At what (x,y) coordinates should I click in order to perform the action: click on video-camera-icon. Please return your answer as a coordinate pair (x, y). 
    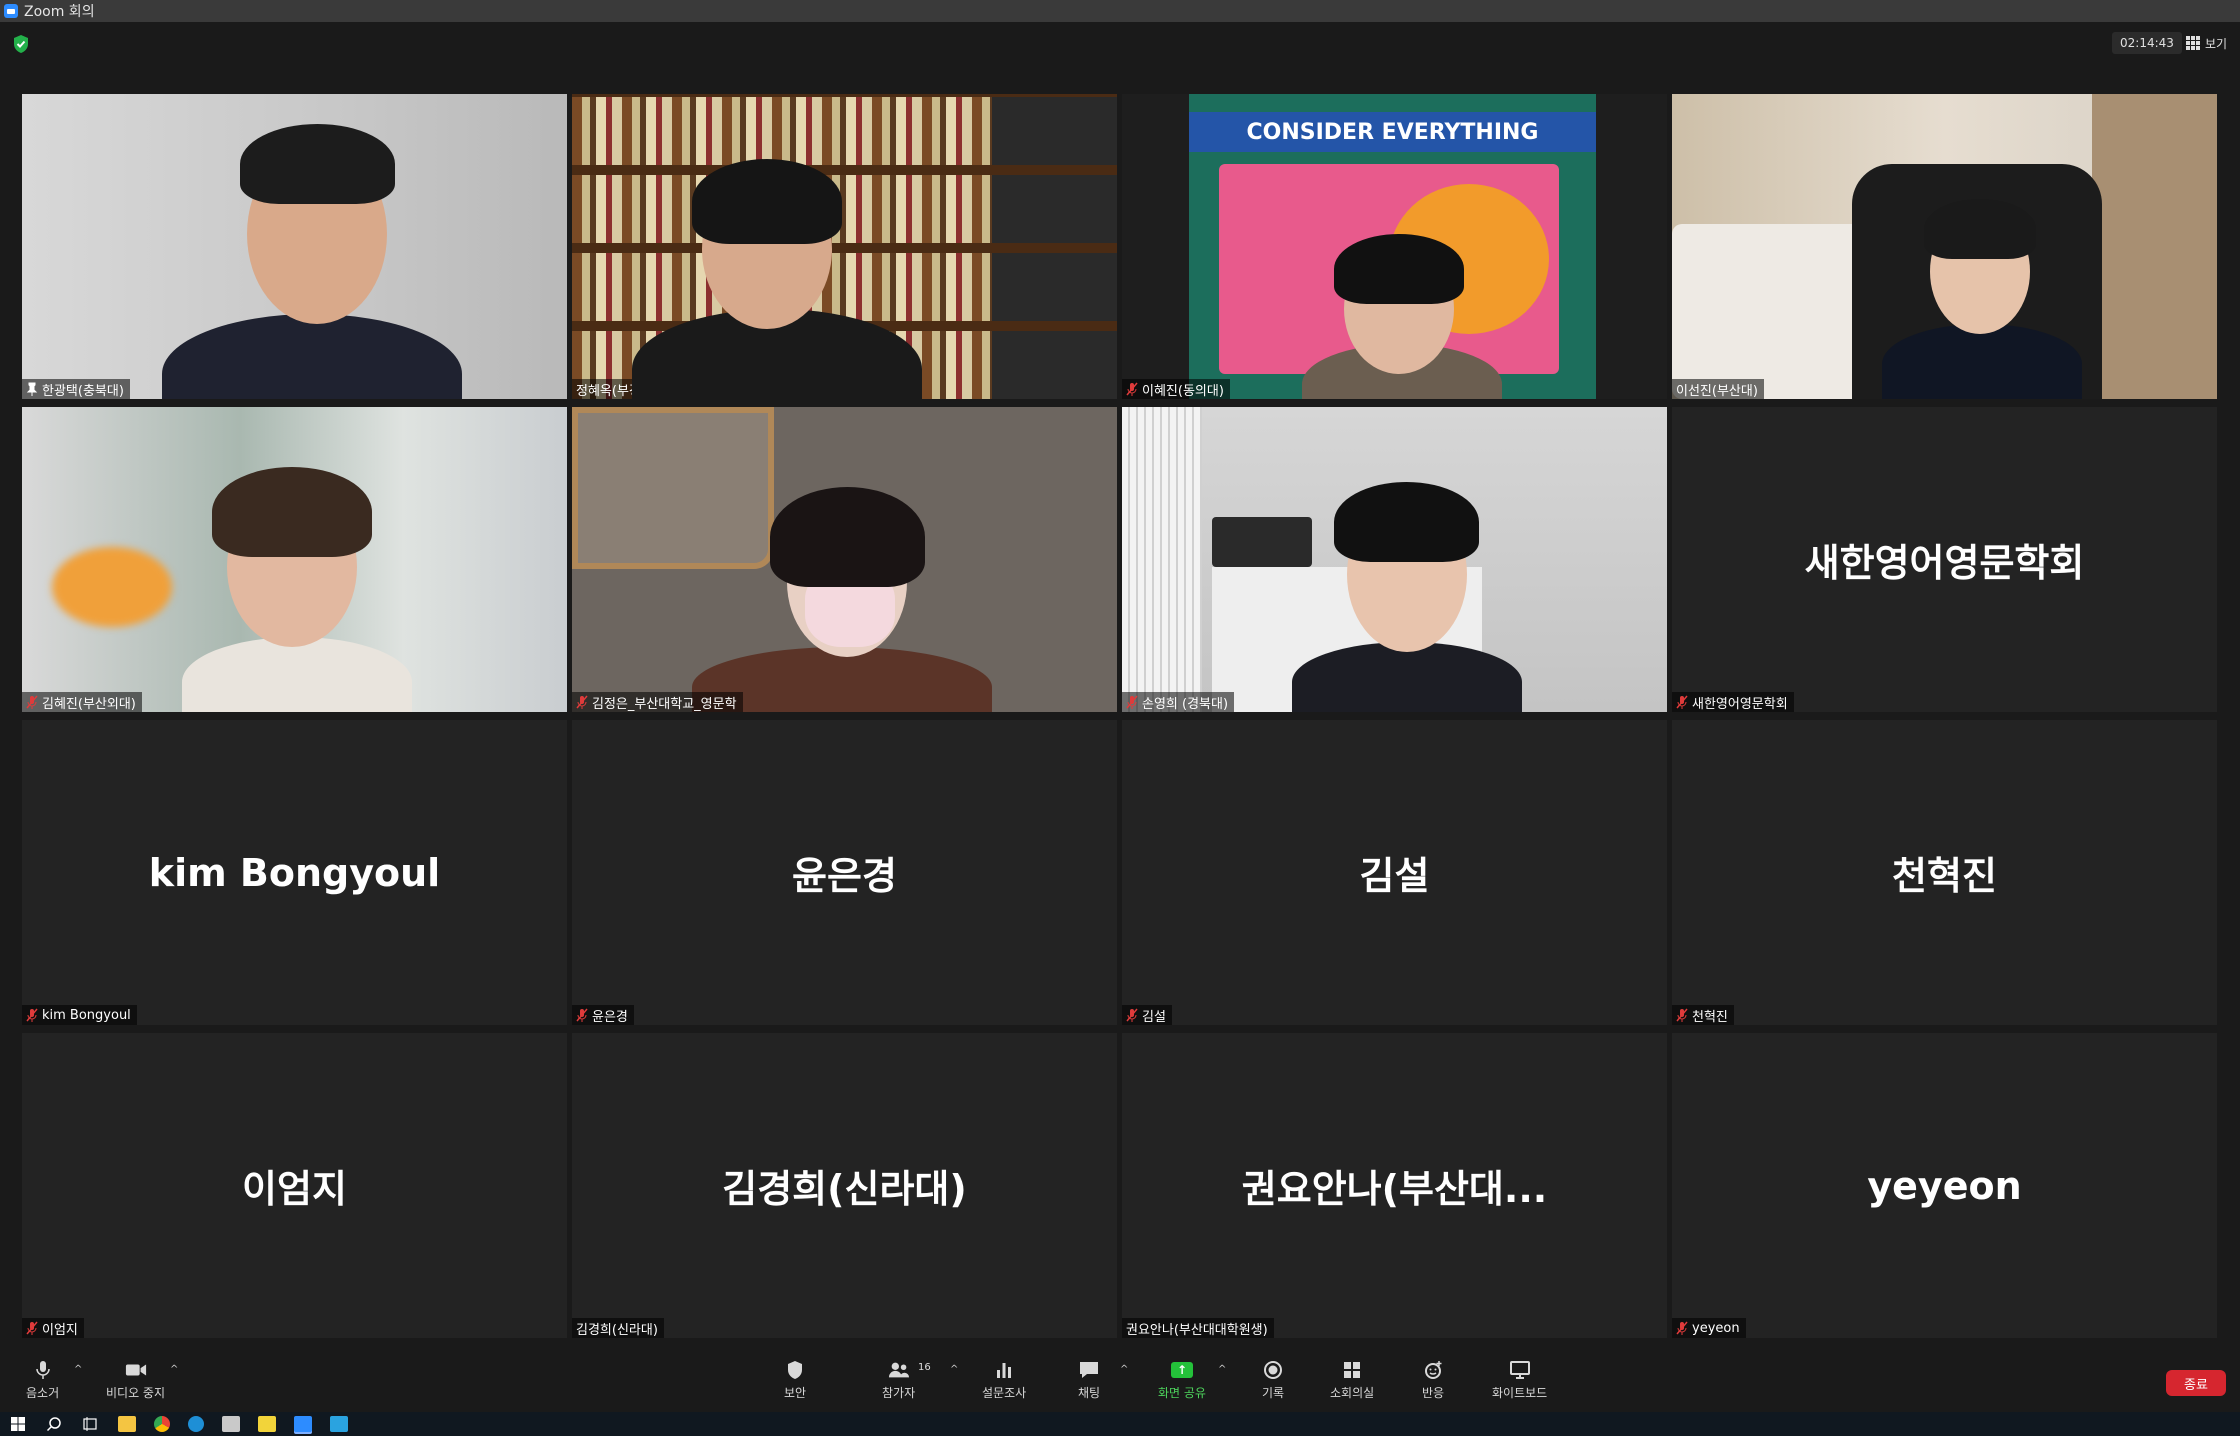
    Looking at the image, I should click on (136, 1370).